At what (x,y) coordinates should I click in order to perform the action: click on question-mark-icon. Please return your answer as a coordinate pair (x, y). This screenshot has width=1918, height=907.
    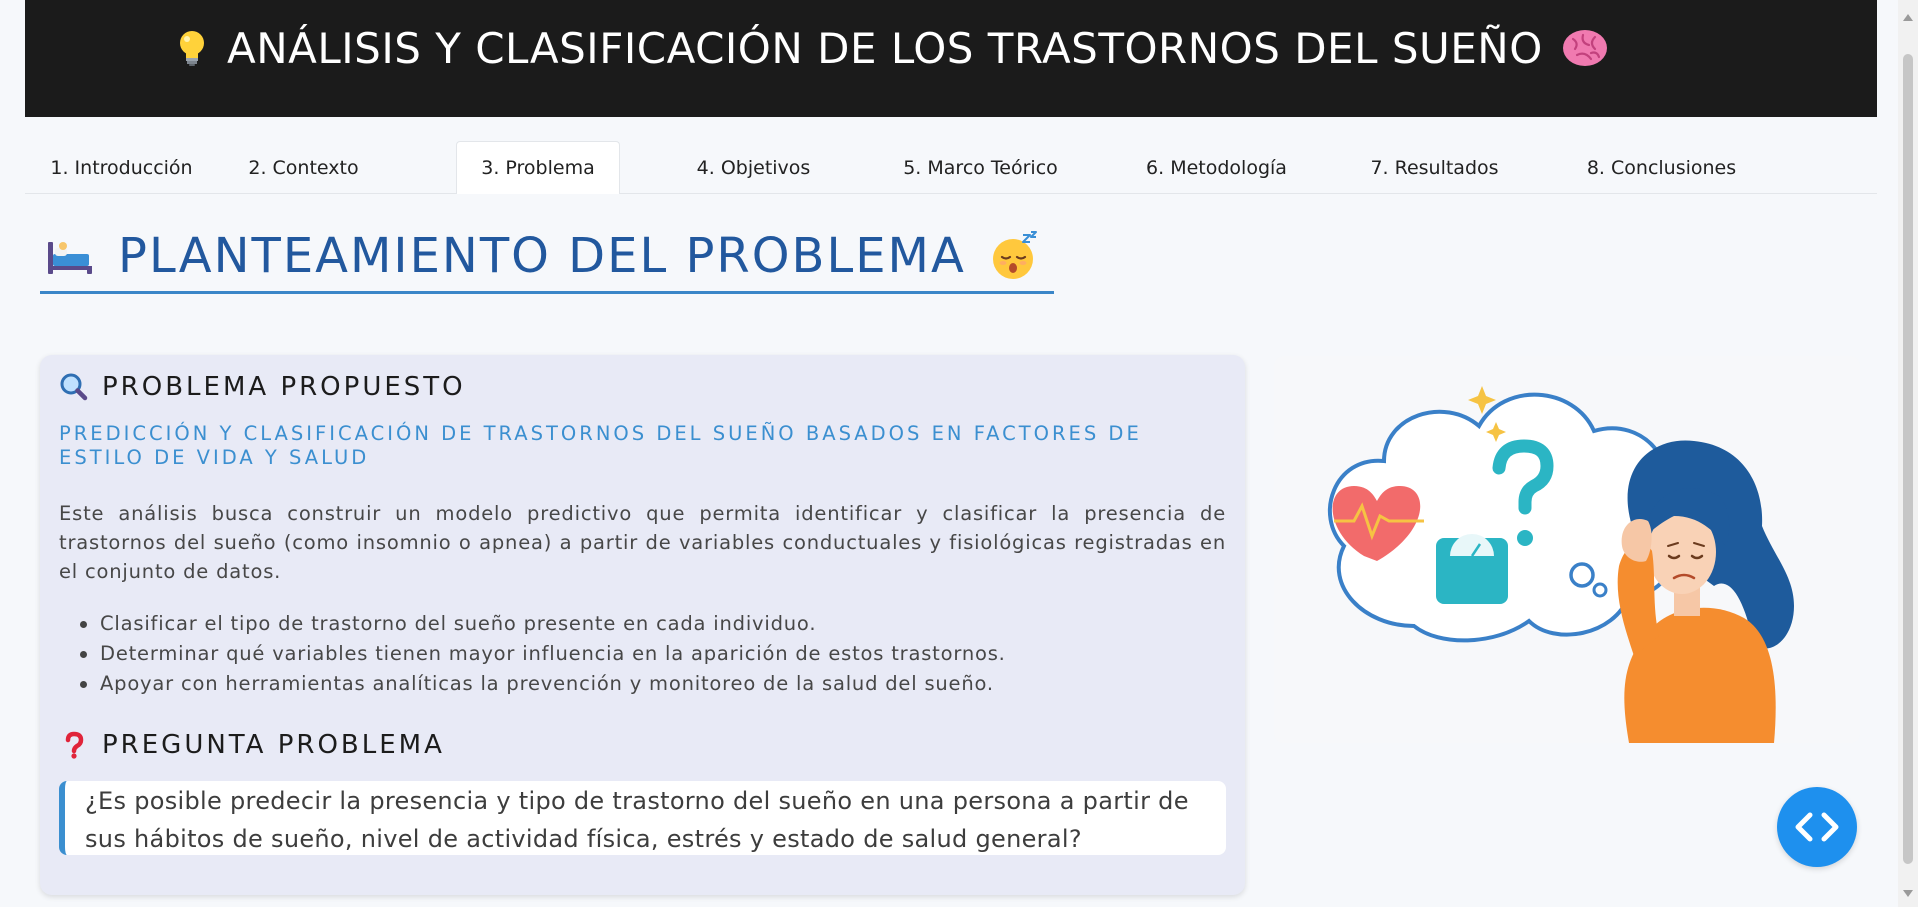
    Looking at the image, I should click on (74, 745).